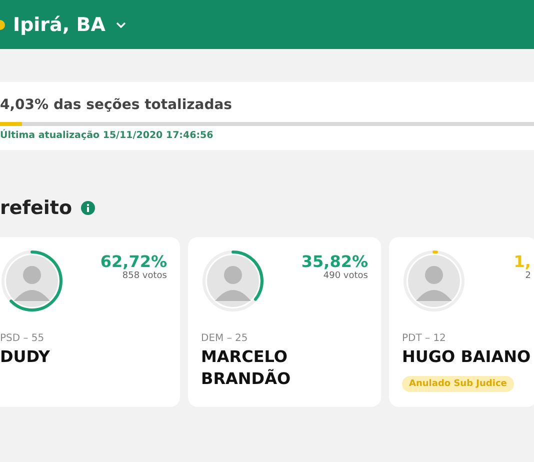 The image size is (534, 462). What do you see at coordinates (246, 368) in the screenshot?
I see `candidate-name: MARCELO BRANDÃO` at bounding box center [246, 368].